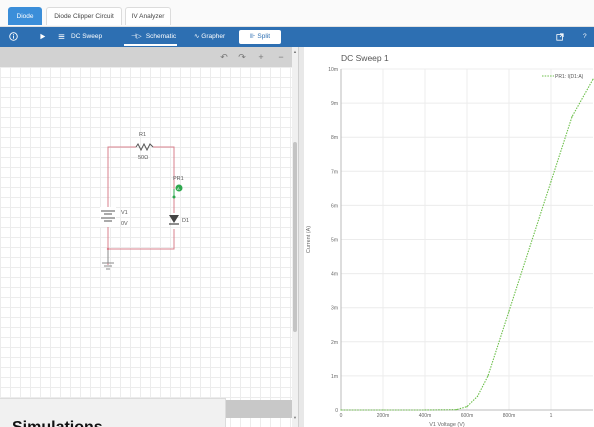  What do you see at coordinates (174, 220) in the screenshot?
I see `diode-d1` at bounding box center [174, 220].